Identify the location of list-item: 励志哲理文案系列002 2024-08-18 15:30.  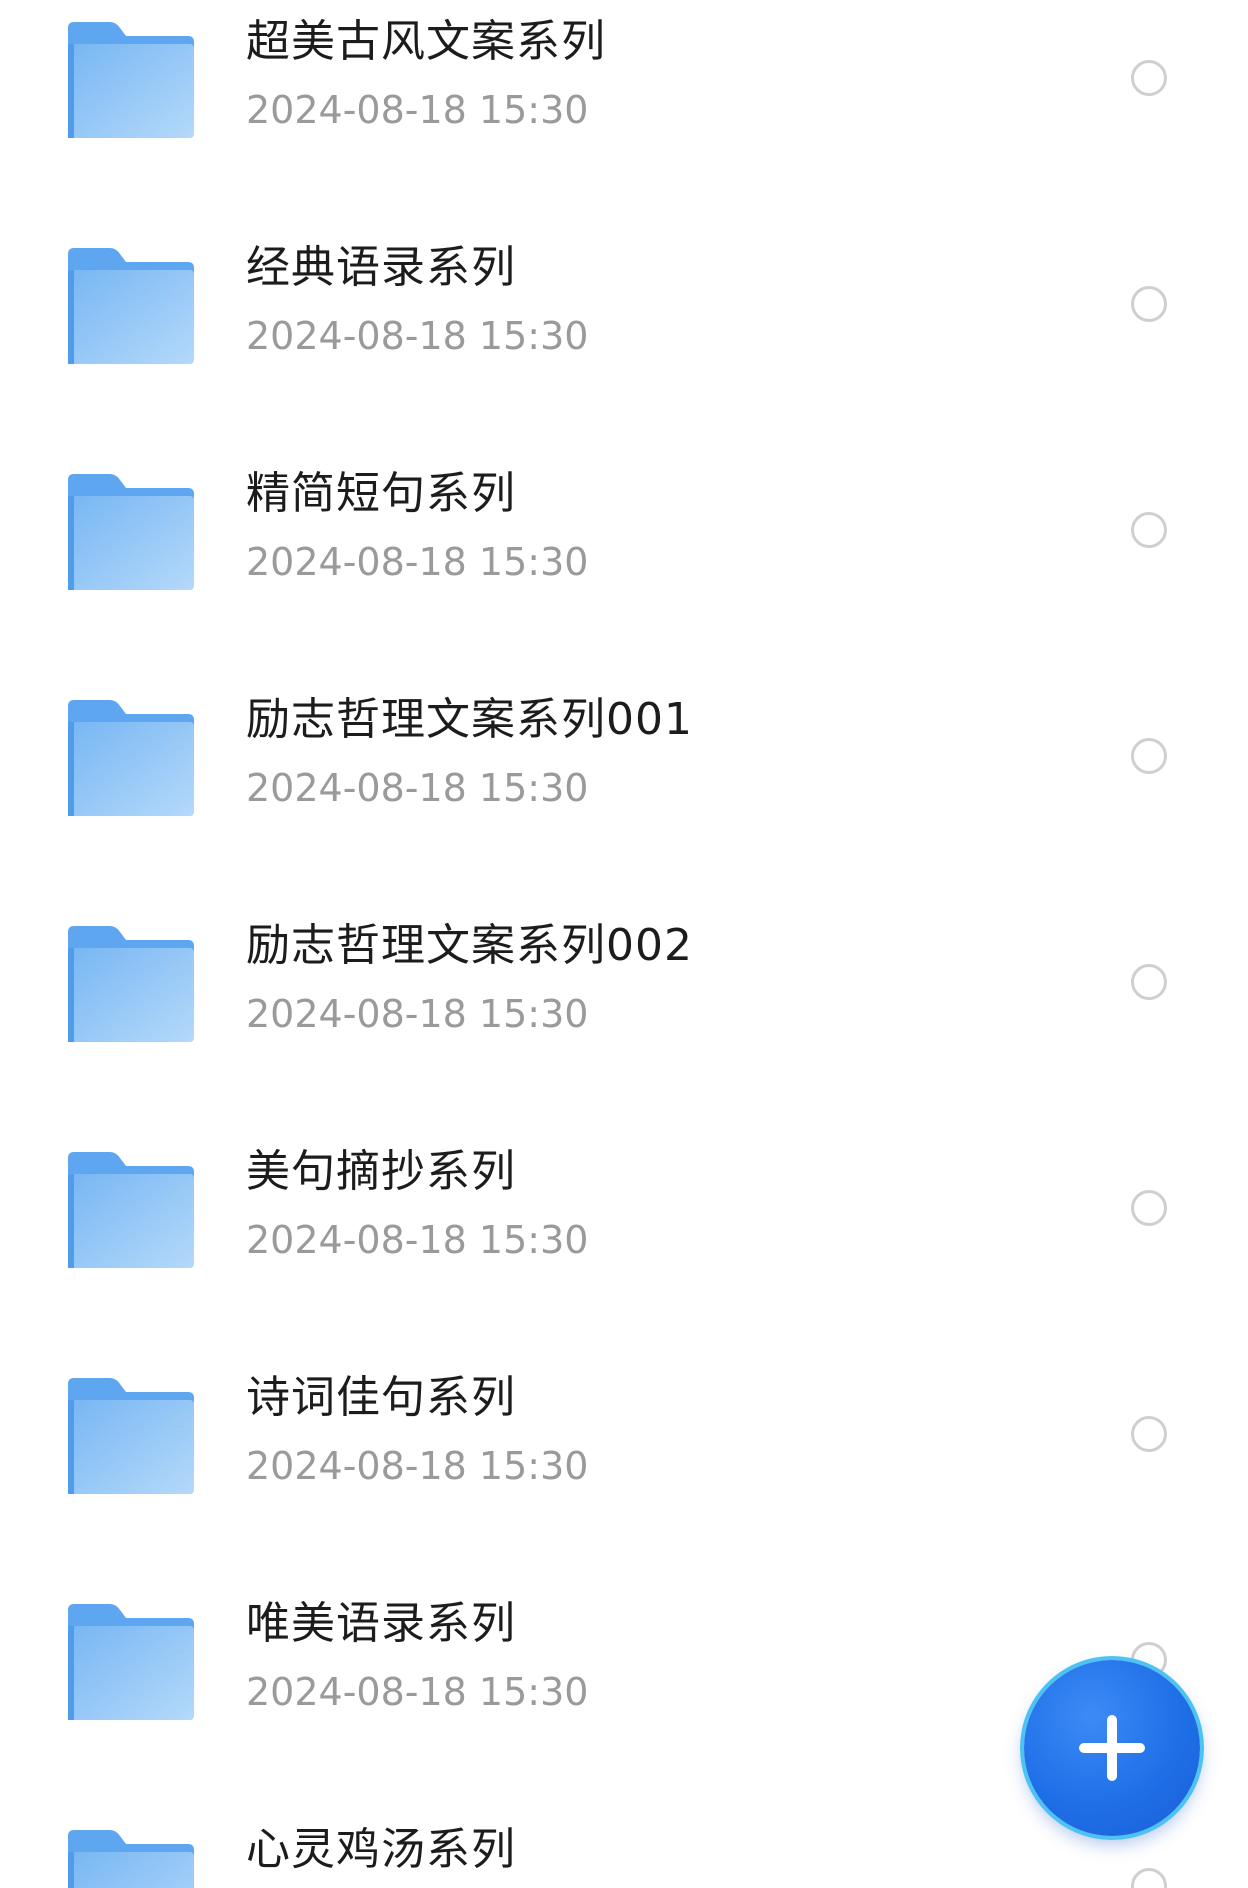
(624, 1017).